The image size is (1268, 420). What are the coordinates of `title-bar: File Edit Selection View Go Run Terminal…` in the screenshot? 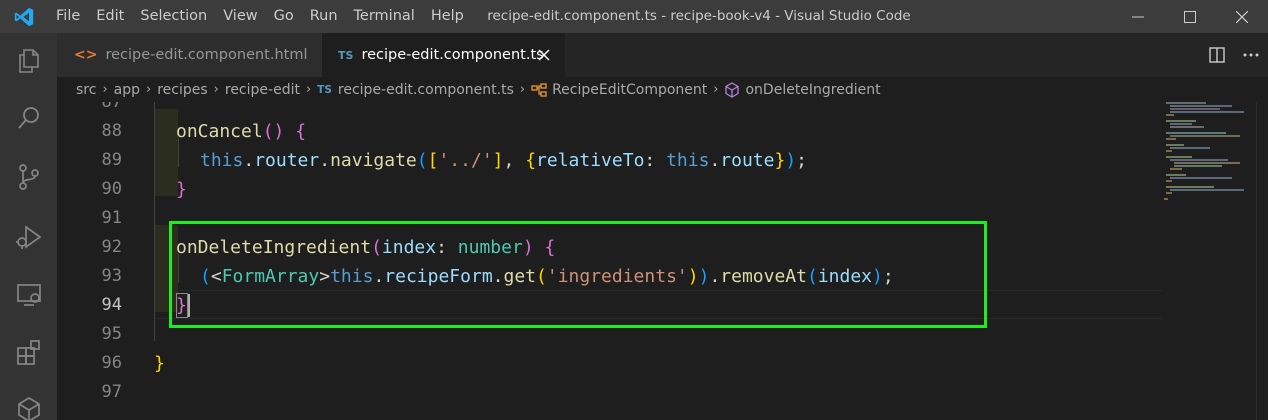 It's located at (634, 16).